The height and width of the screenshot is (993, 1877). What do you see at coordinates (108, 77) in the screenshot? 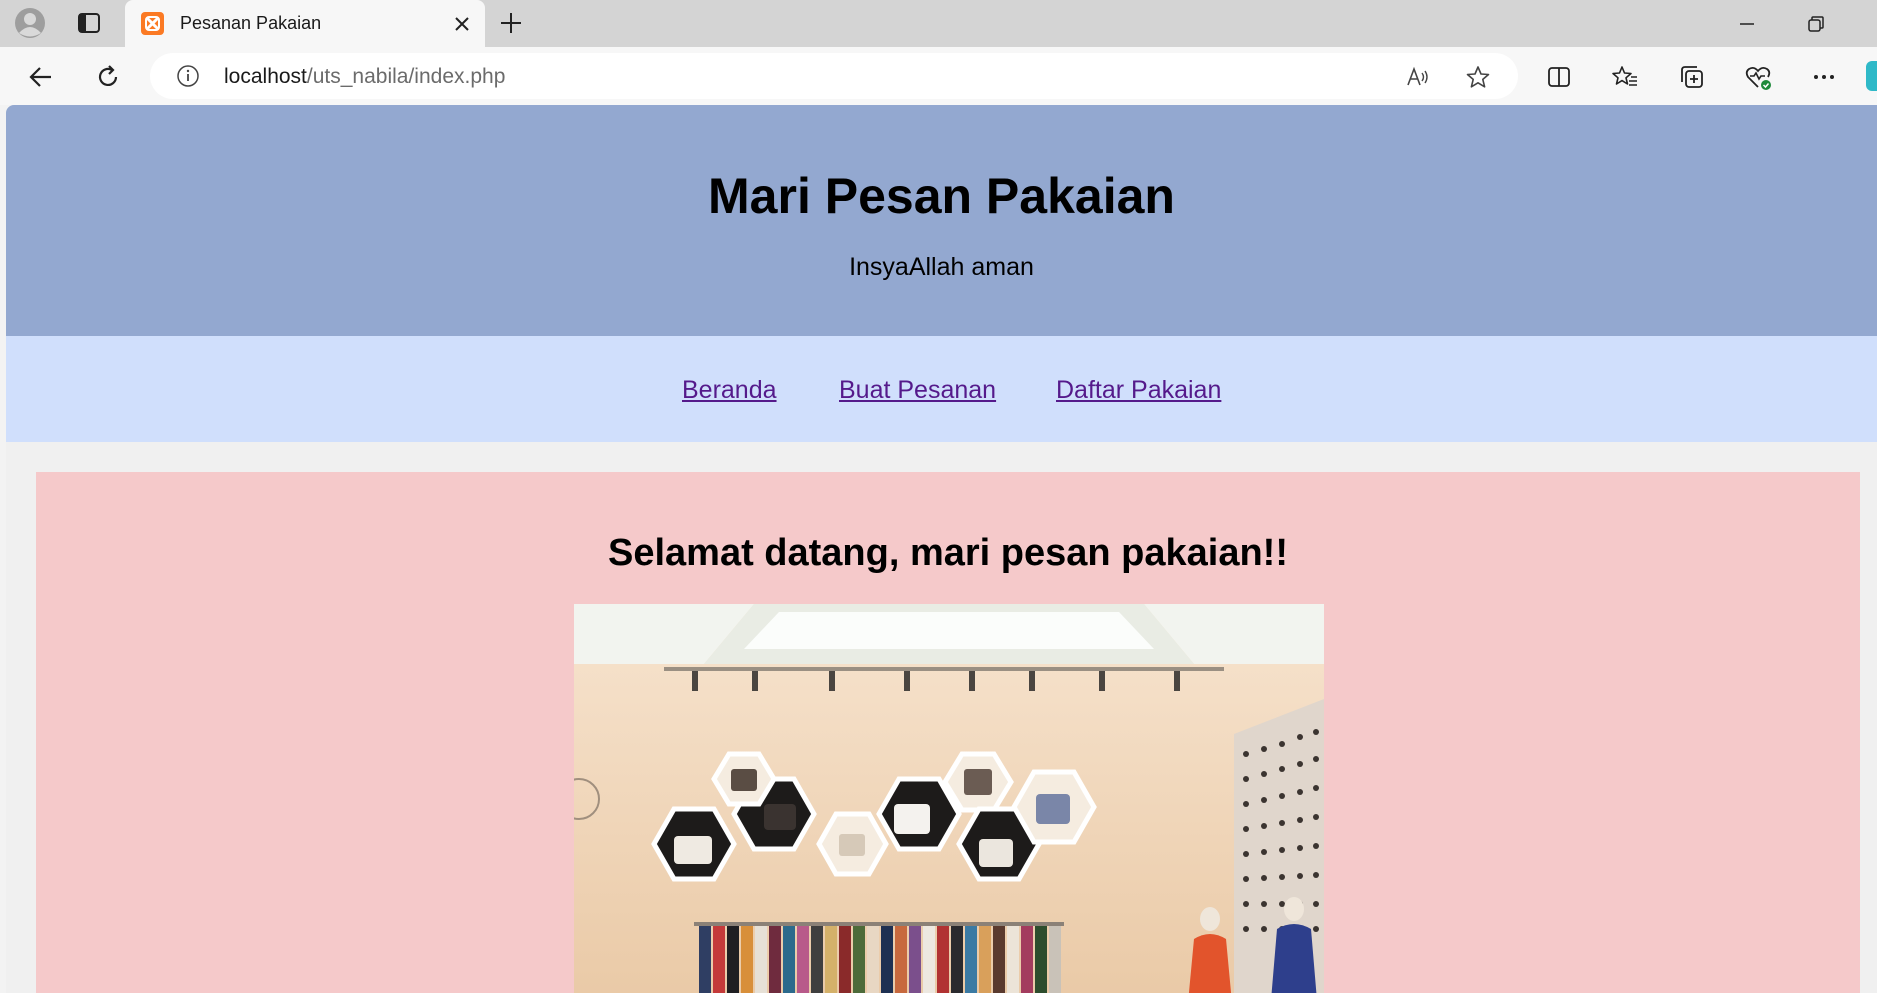
I see `refresh-icon` at bounding box center [108, 77].